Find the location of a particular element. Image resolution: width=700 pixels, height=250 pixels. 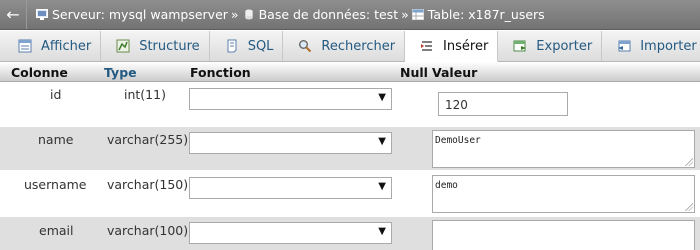

structure-icon is located at coordinates (123, 46).